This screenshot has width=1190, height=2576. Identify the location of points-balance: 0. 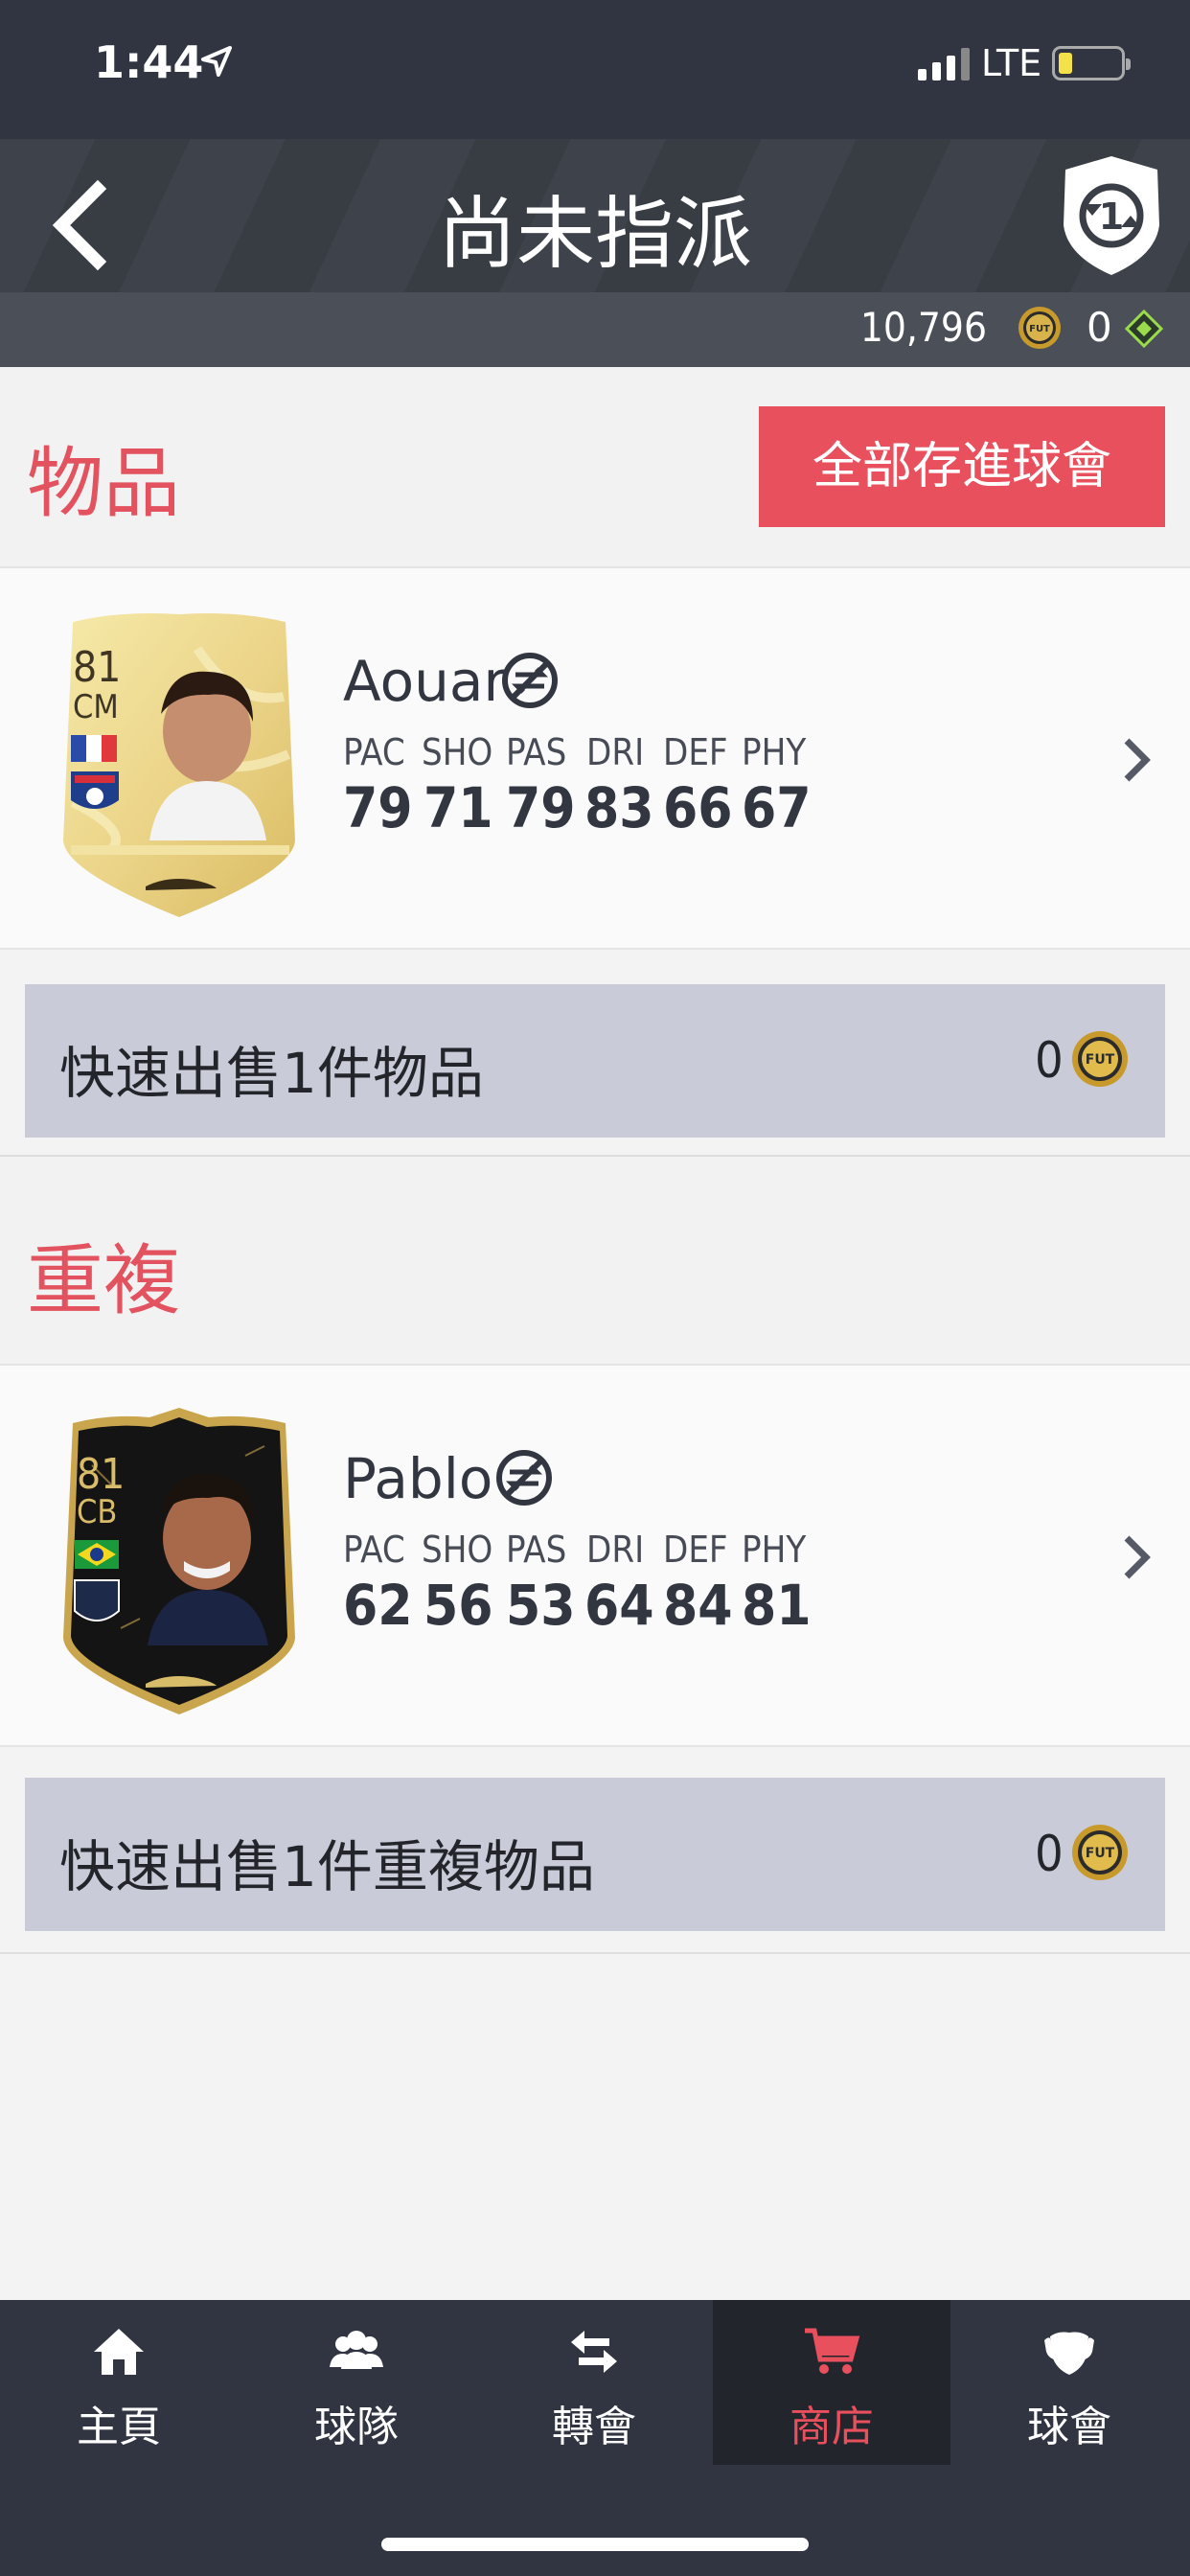
(1100, 327).